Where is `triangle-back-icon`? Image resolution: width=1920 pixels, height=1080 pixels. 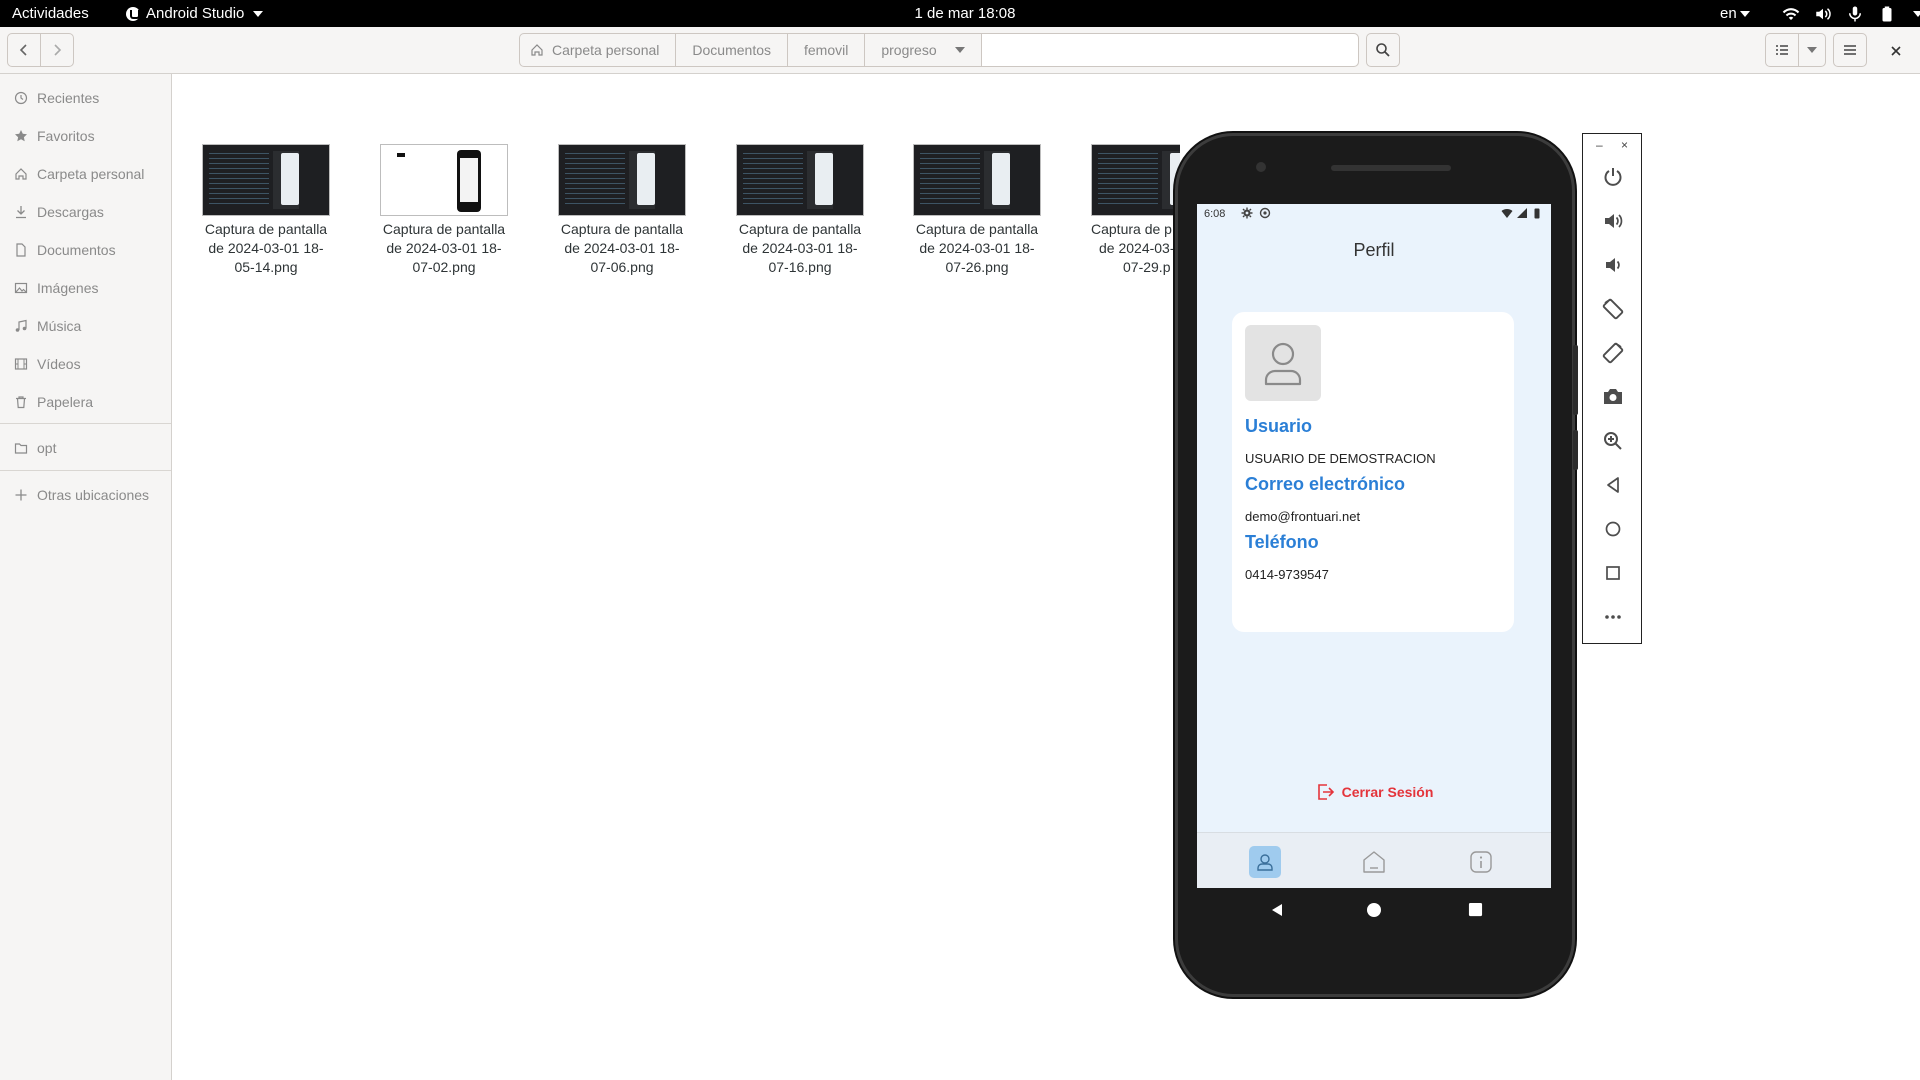 triangle-back-icon is located at coordinates (1613, 485).